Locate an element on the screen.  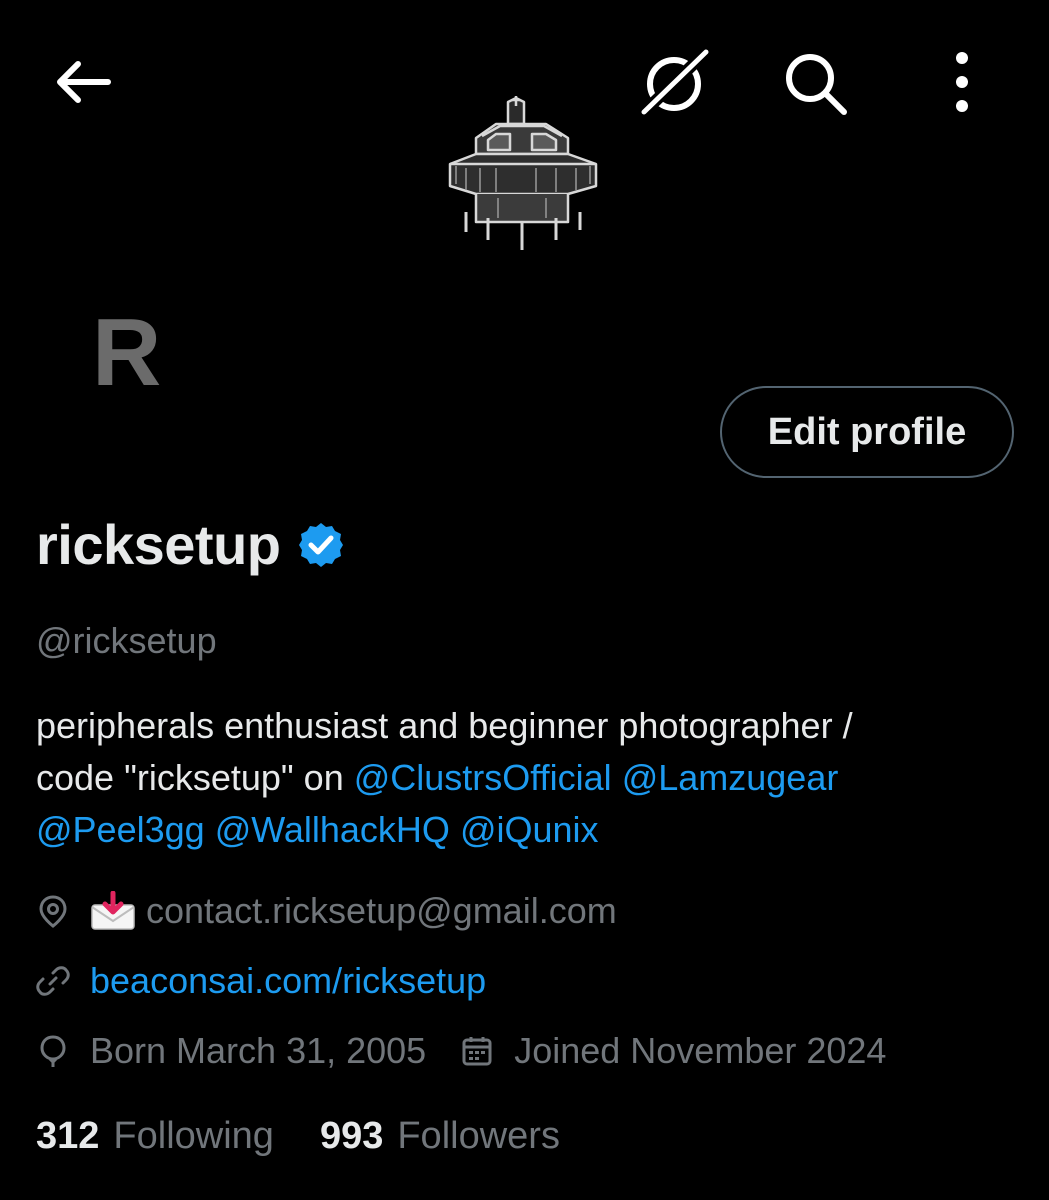
bio-code-text: code "ricksetup" on is located at coordinates (195, 777).